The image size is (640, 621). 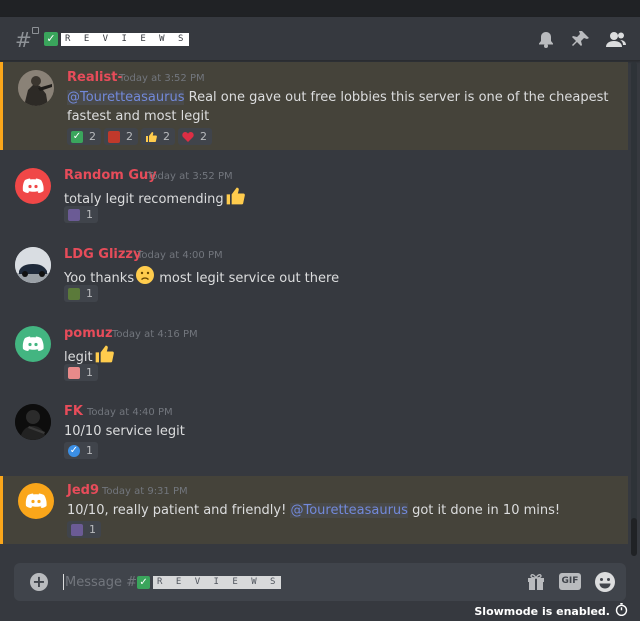 I want to click on channel-name-text: R E V I E W S, so click(x=125, y=39).